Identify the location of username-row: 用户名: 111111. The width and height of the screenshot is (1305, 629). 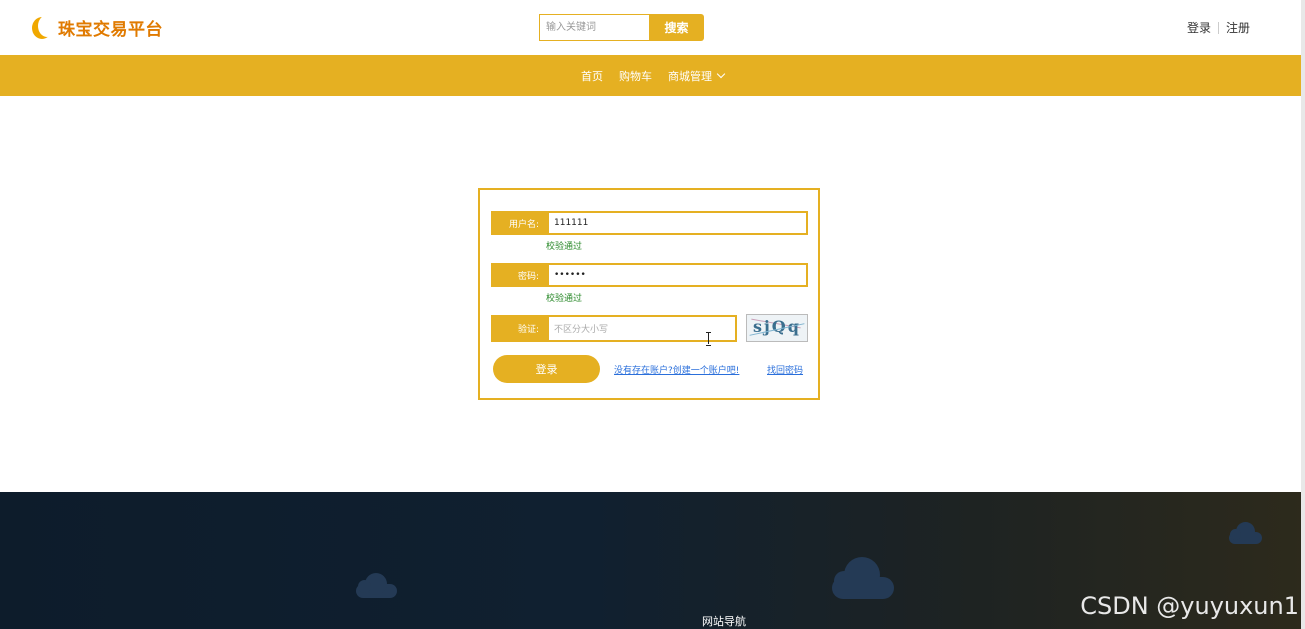
(649, 223).